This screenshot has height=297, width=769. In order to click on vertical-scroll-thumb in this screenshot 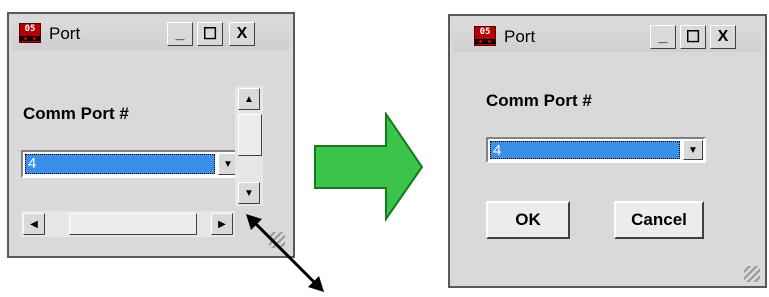, I will do `click(250, 135)`.